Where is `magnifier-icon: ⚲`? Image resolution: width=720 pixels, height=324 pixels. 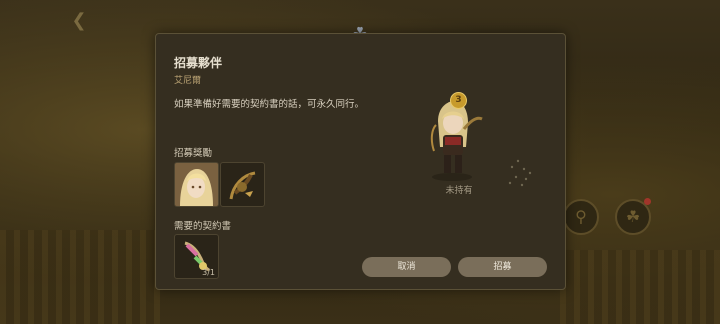
magnifier-icon: ⚲ is located at coordinates (581, 217).